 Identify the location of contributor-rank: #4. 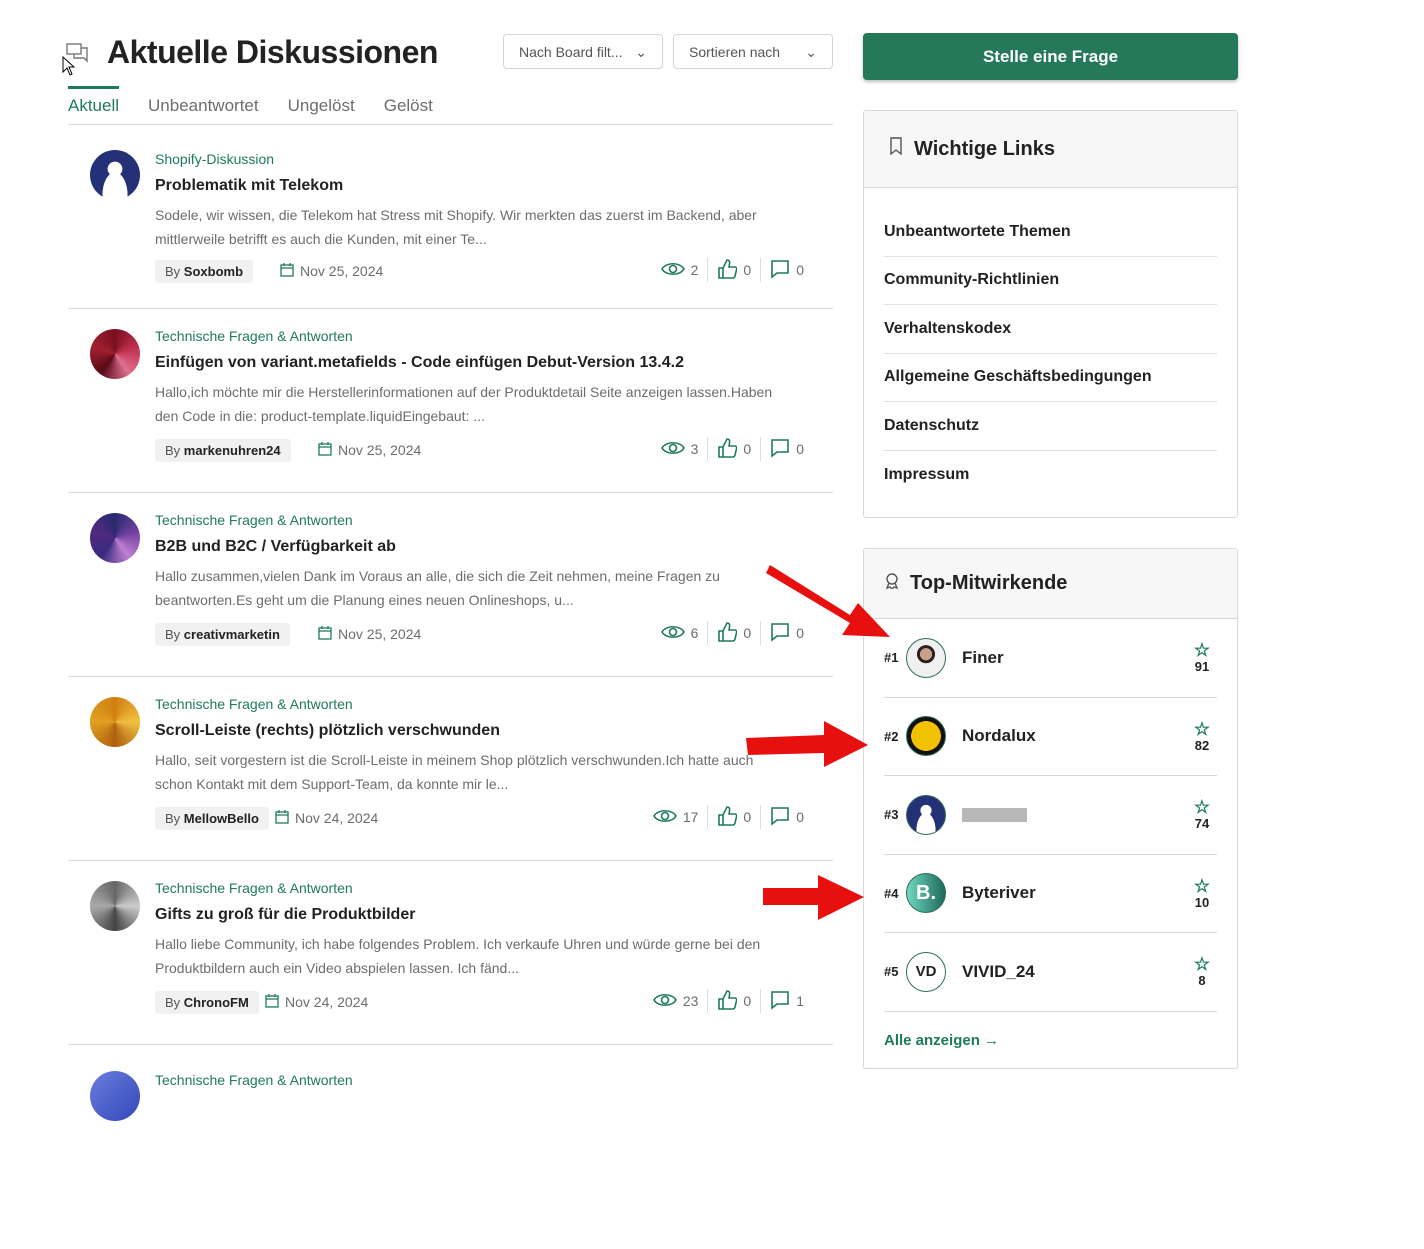
(891, 893).